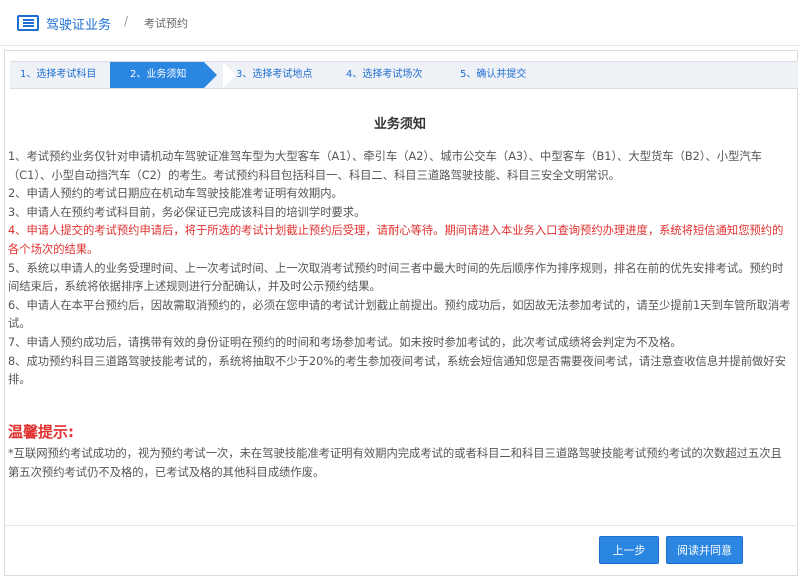 The image size is (800, 582). Describe the element at coordinates (629, 550) in the screenshot. I see `prev-step-button: 上一步` at that location.